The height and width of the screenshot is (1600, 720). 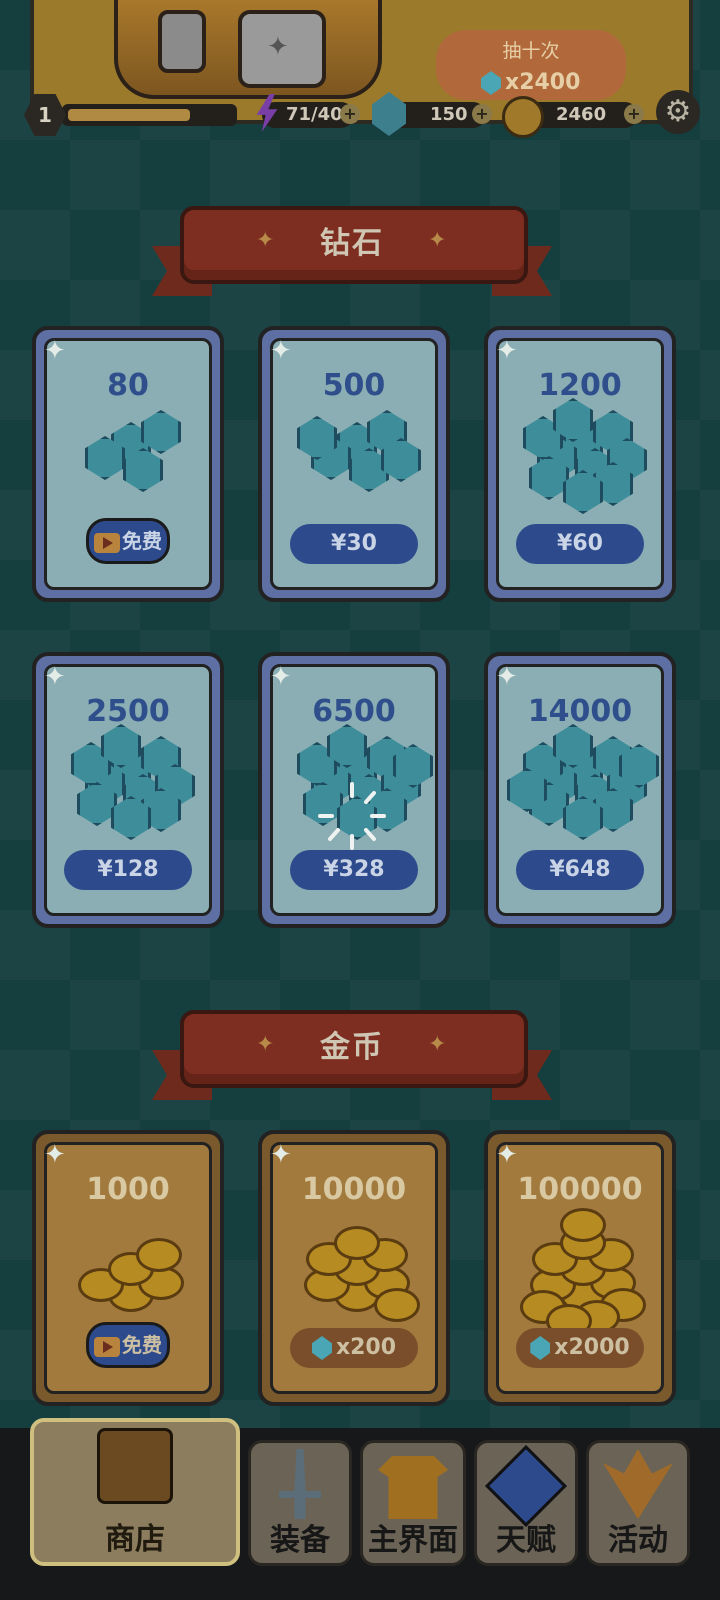 I want to click on tab-equipment: 装备, so click(x=300, y=1503).